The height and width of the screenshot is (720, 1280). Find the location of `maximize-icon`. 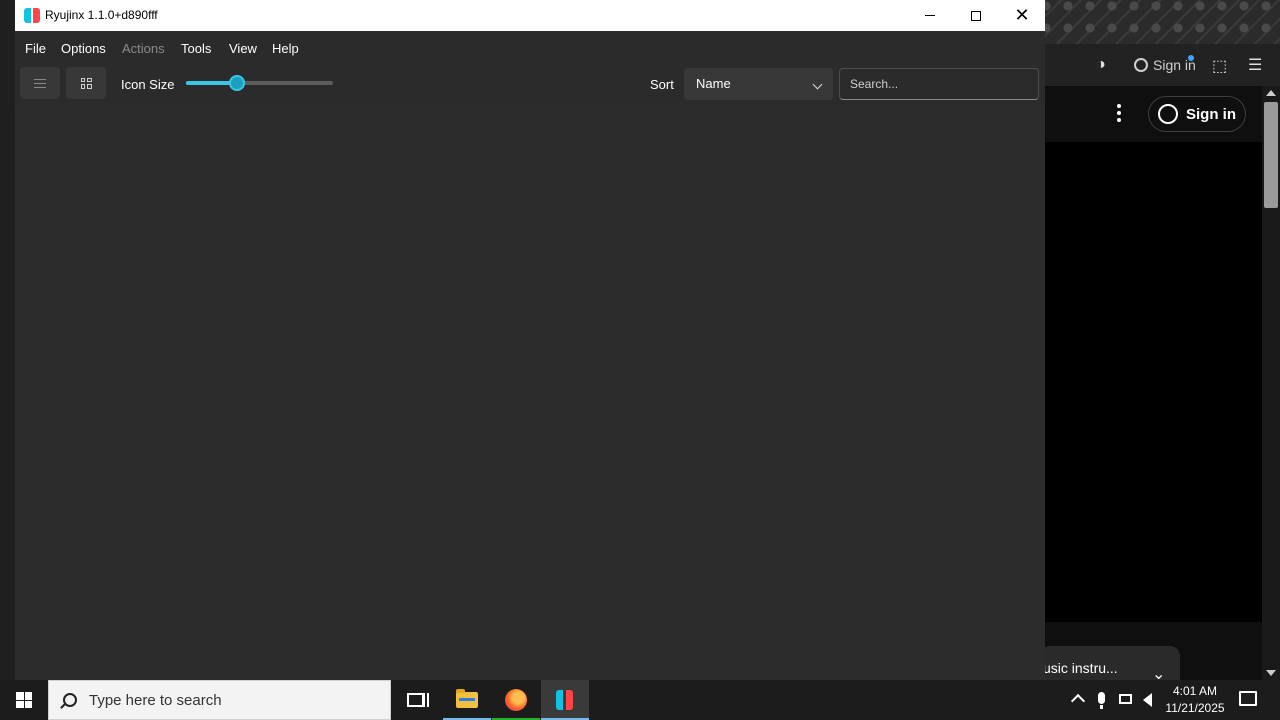

maximize-icon is located at coordinates (976, 15).